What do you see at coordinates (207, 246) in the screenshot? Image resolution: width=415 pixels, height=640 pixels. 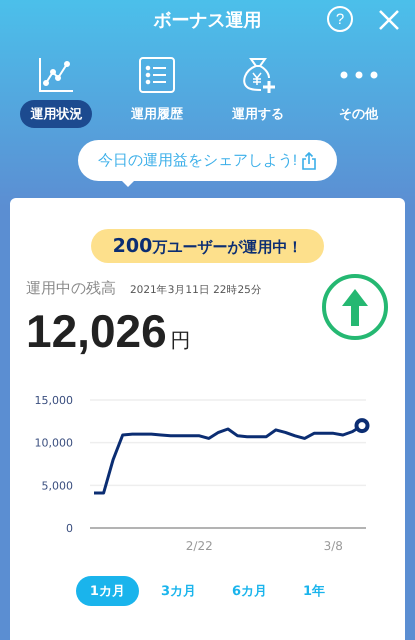 I see `users-badge: 200万ユーザーが運用中！` at bounding box center [207, 246].